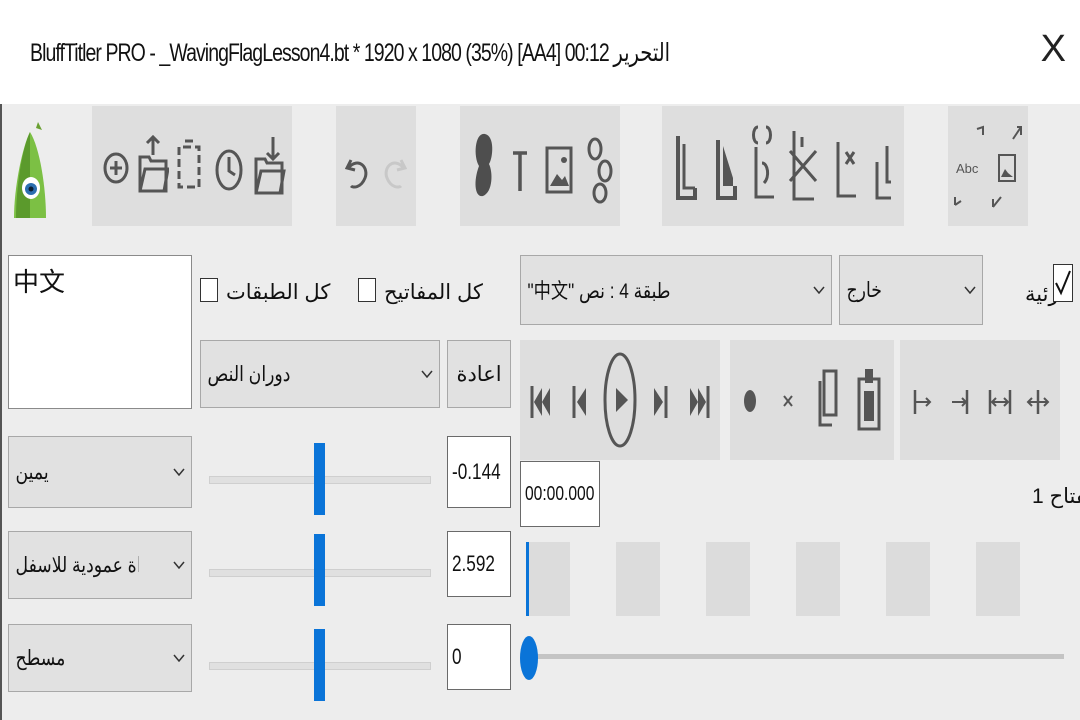 This screenshot has height=720, width=1080. What do you see at coordinates (764, 162) in the screenshot?
I see `layer-link-icon` at bounding box center [764, 162].